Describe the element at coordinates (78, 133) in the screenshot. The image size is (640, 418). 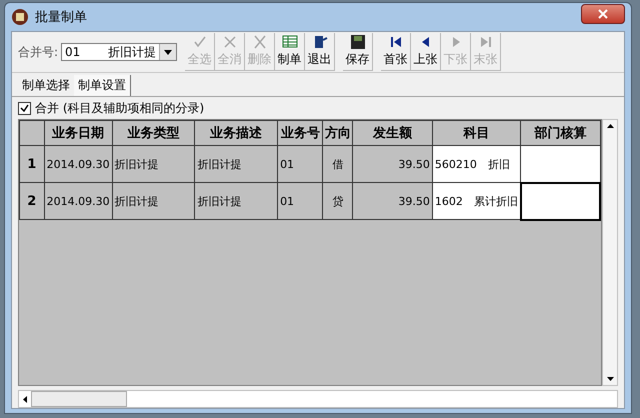
I see `column-header: 业务日期` at that location.